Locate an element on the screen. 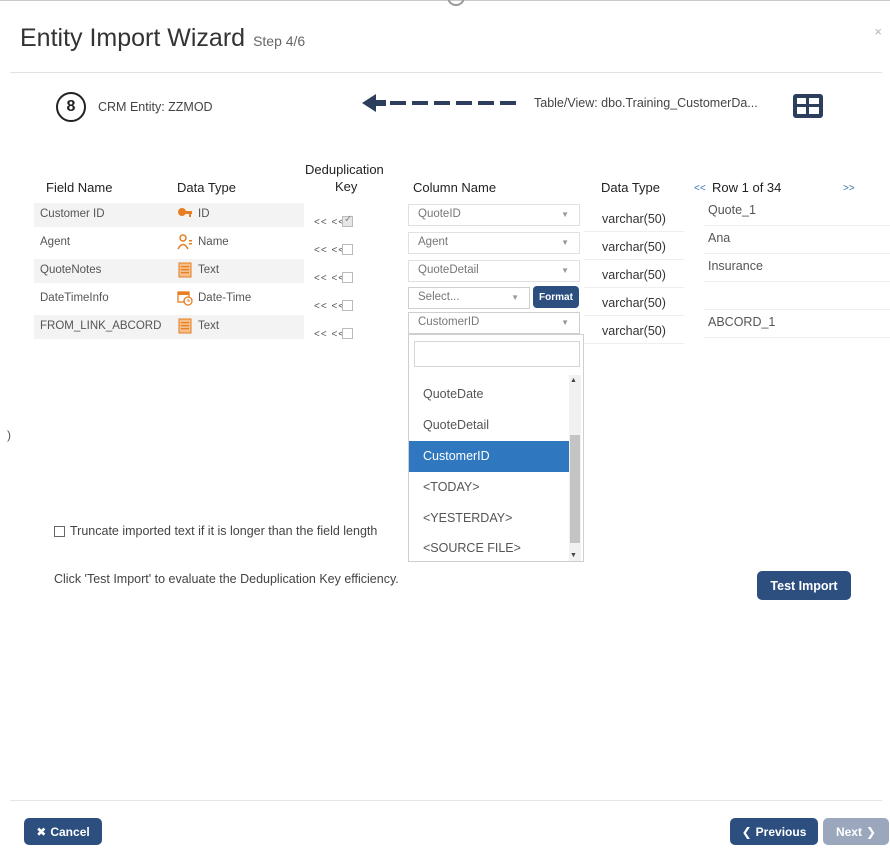  row-prev-link: << is located at coordinates (700, 188).